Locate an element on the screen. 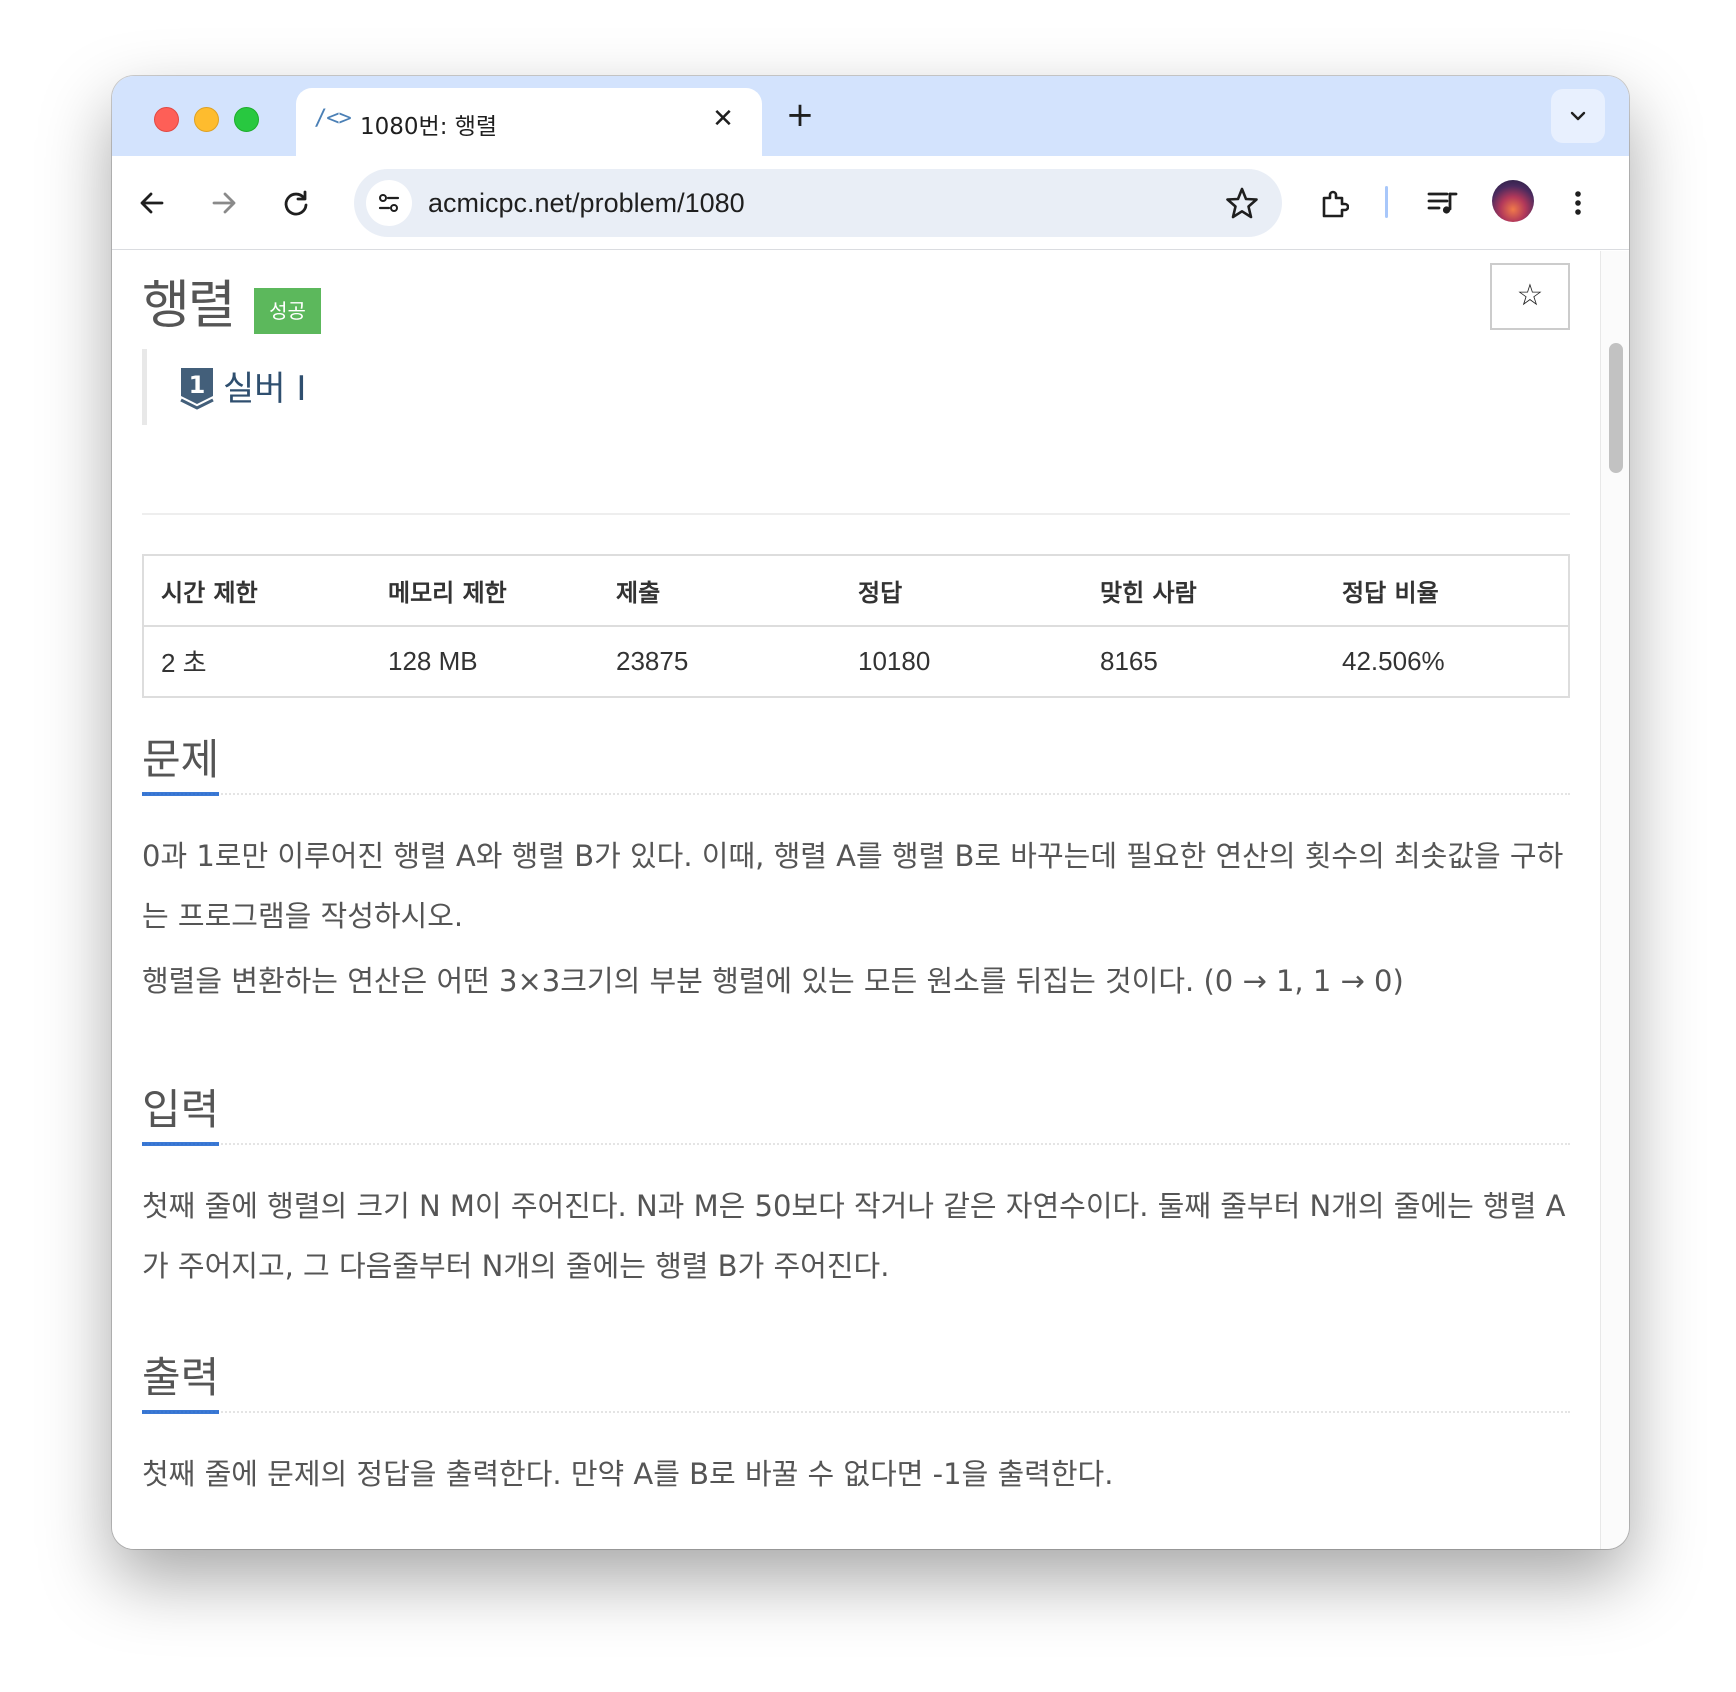 This screenshot has height=1692, width=1736. table-header-row: 시간 제한 메모리 제한 제출 정답 맞힌 사람 정답 비율 is located at coordinates (856, 591).